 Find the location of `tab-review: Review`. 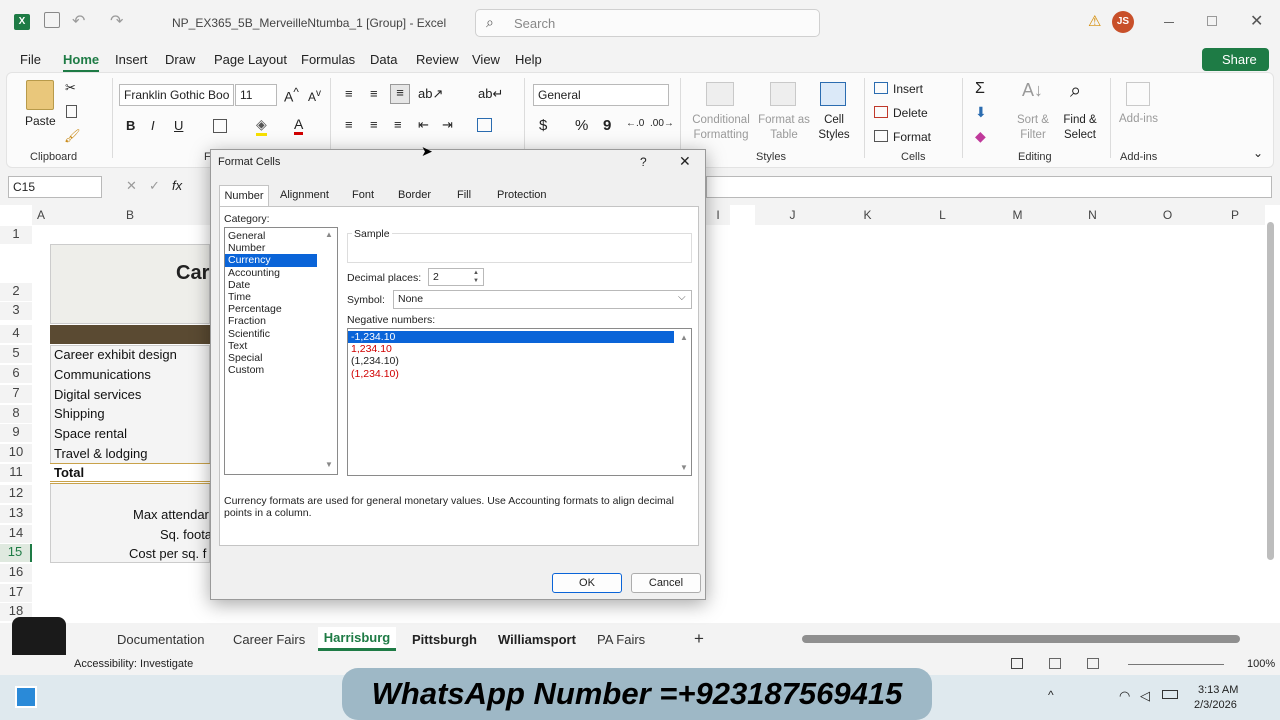

tab-review: Review is located at coordinates (437, 59).